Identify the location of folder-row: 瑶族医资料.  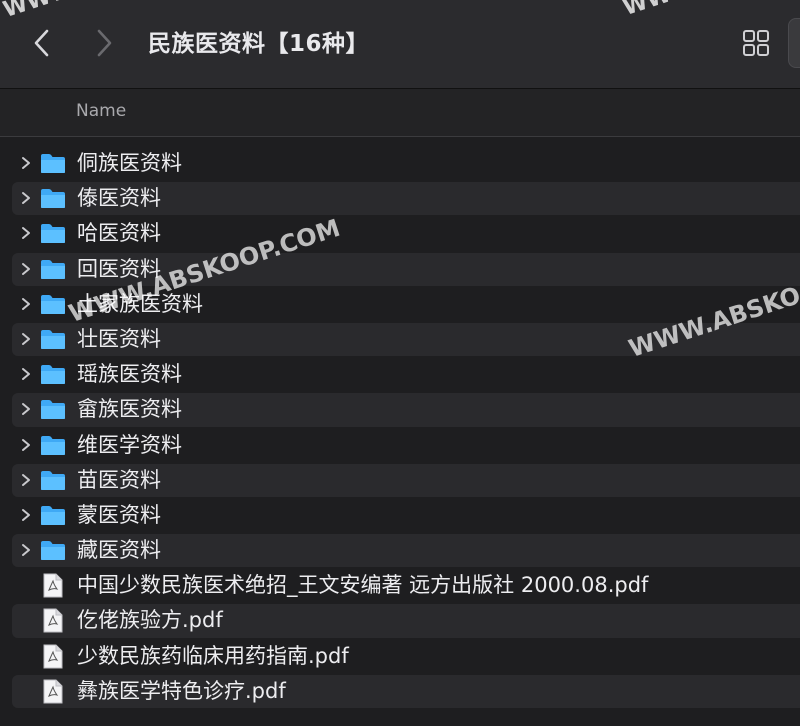
(400, 374).